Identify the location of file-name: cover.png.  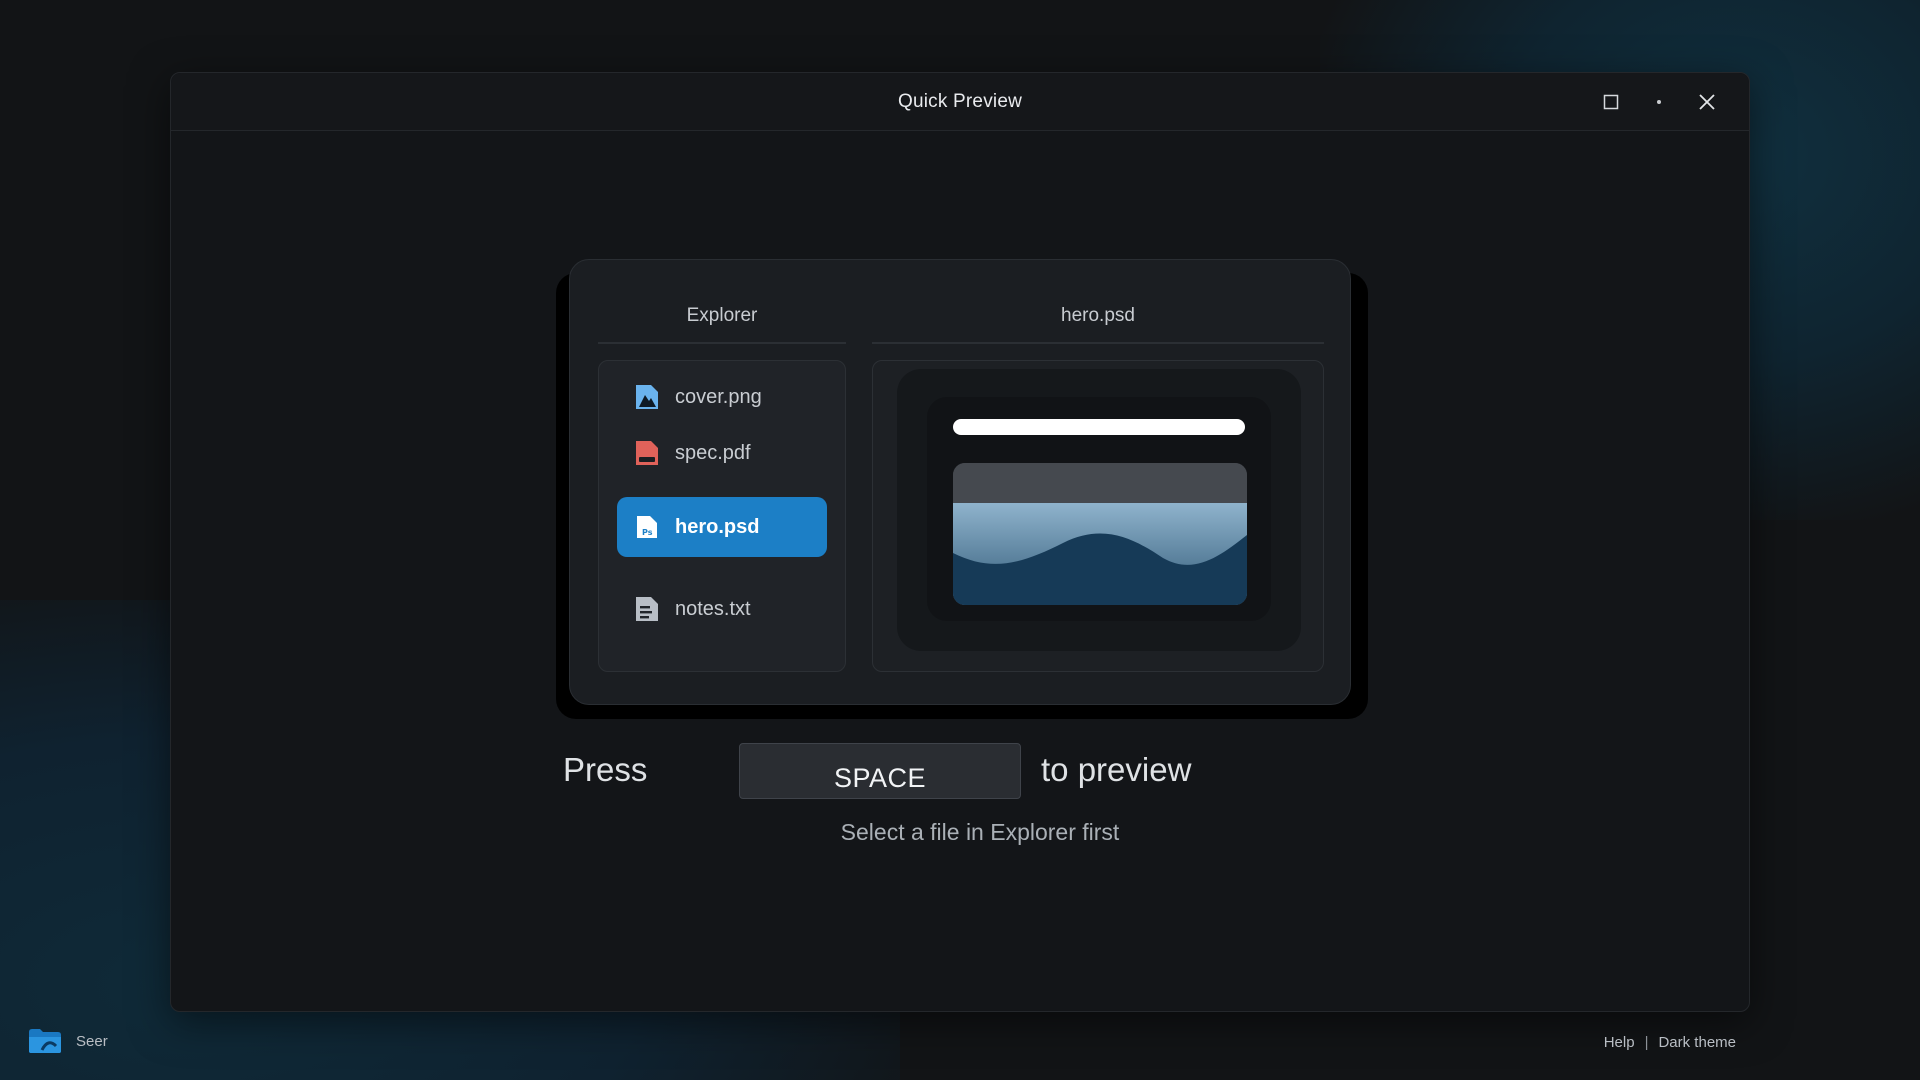
(718, 396).